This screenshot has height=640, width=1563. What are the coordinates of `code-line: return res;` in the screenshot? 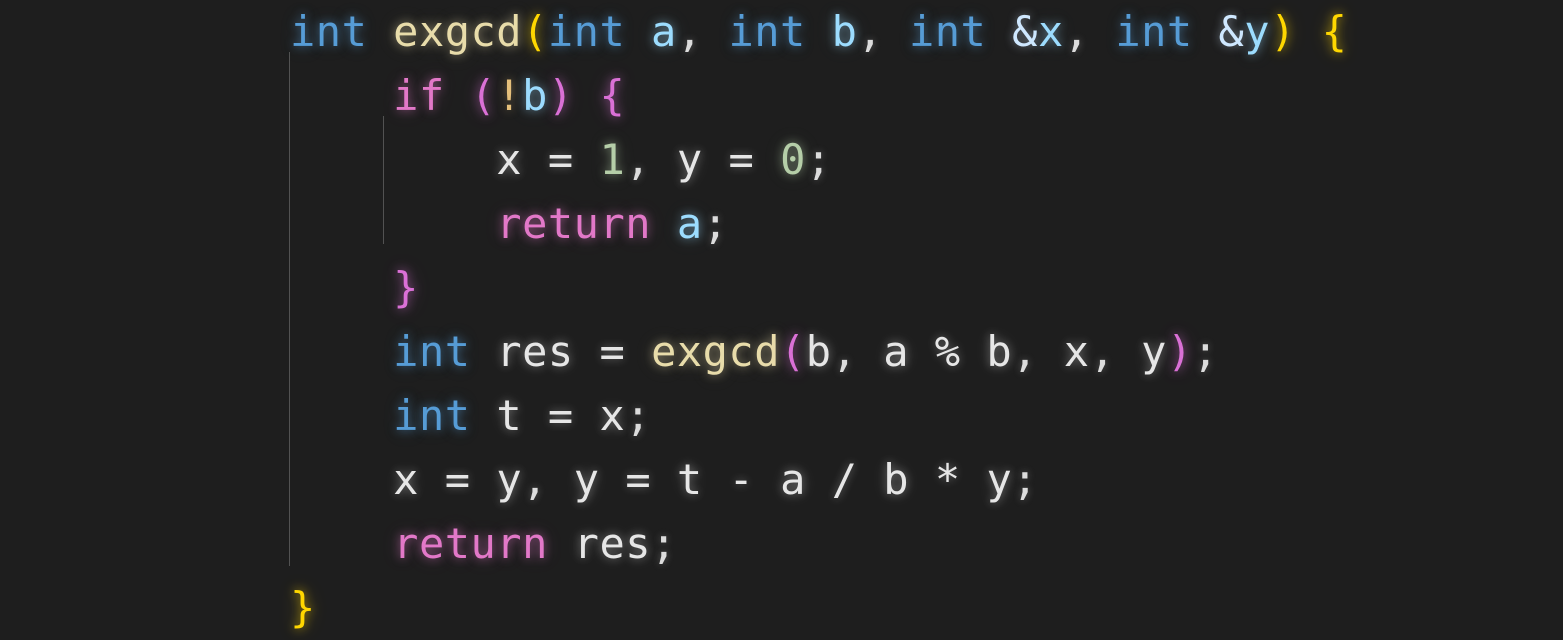 It's located at (781, 544).